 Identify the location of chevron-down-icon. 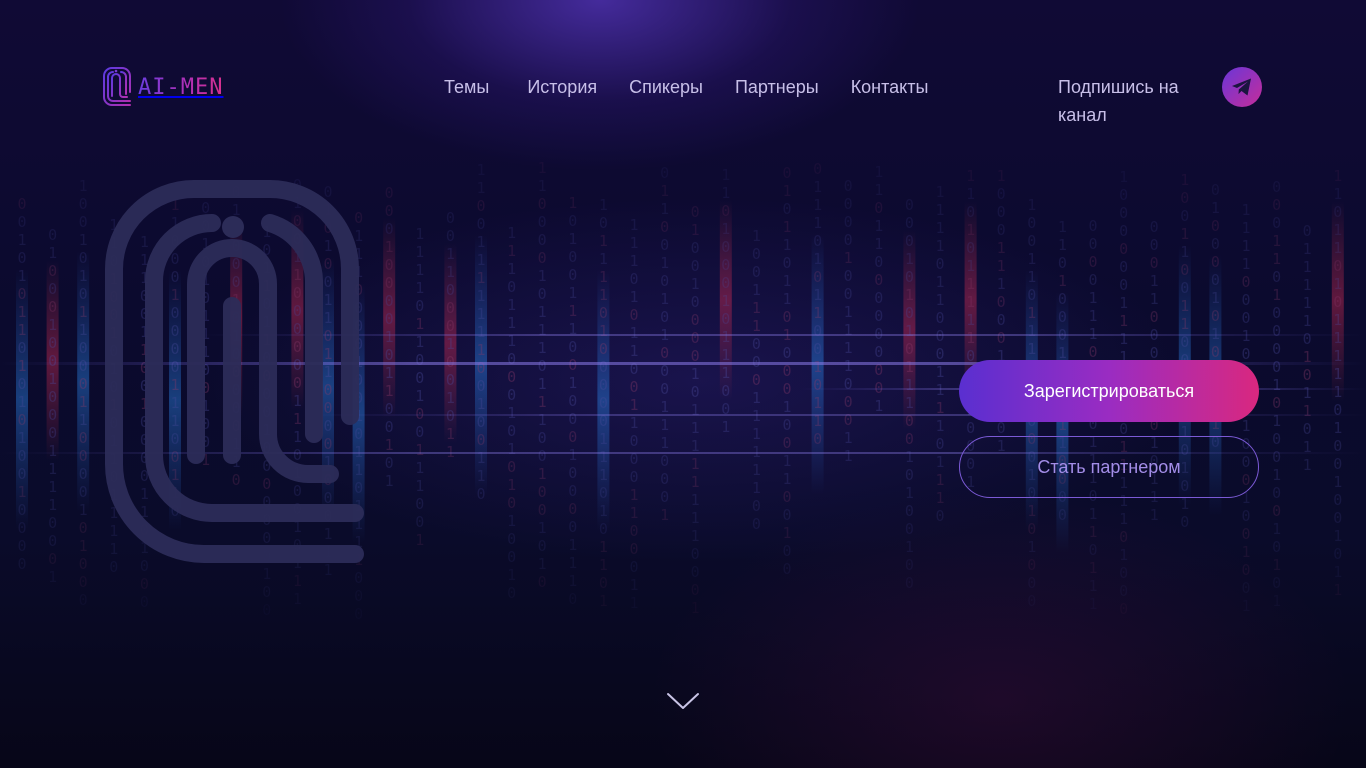
(683, 701).